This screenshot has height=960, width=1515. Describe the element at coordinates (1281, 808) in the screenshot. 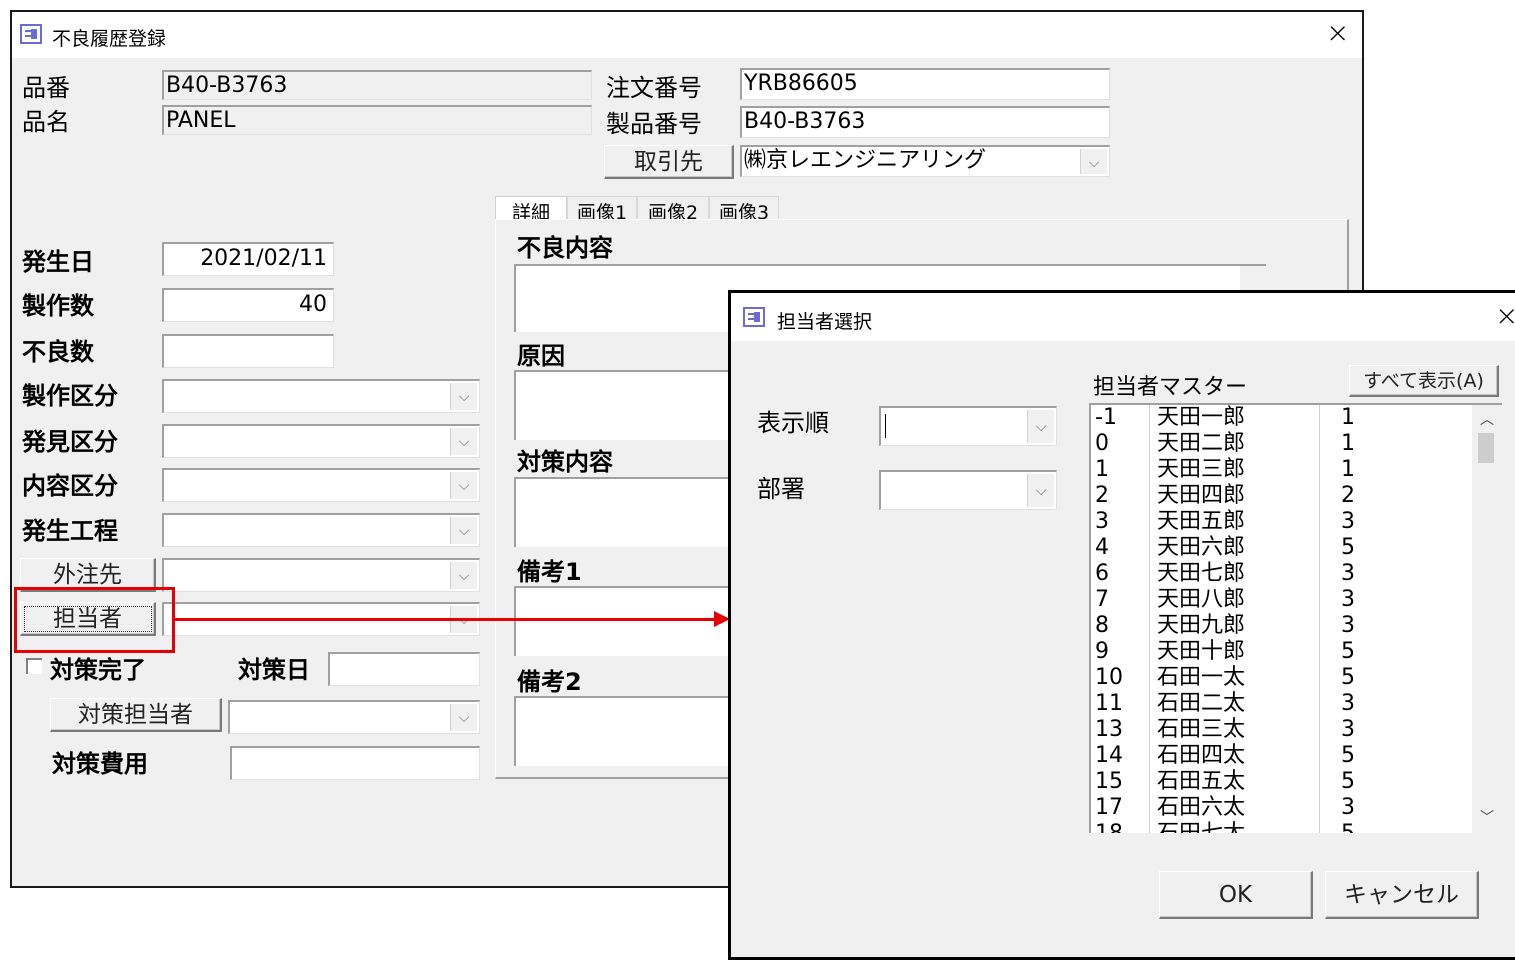

I see `list-item: 17 石田六太 3` at that location.